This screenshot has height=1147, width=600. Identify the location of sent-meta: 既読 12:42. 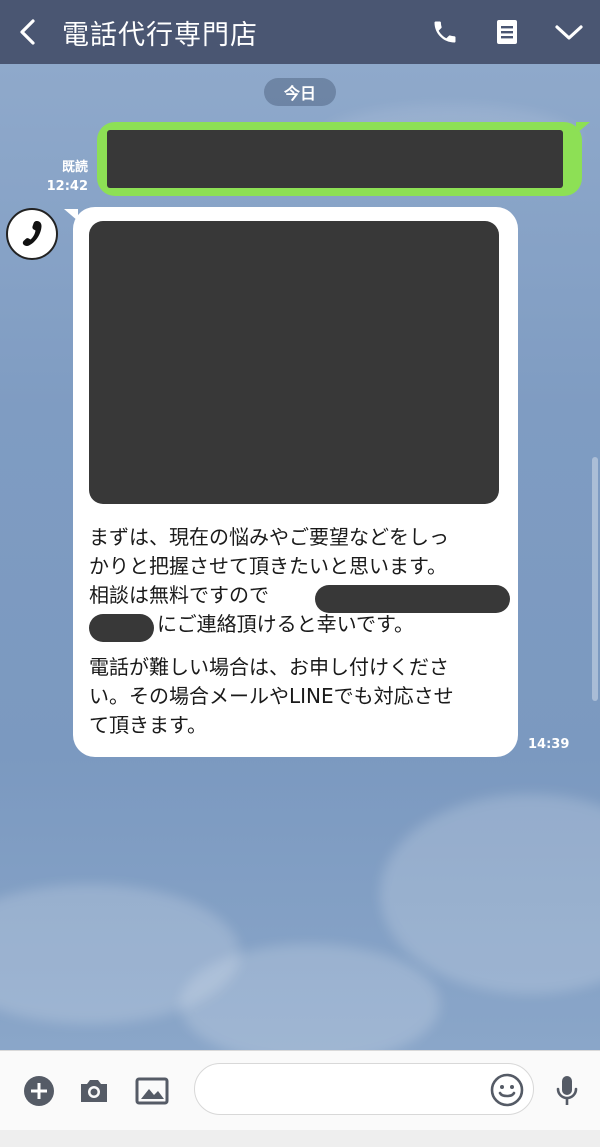
(67, 177).